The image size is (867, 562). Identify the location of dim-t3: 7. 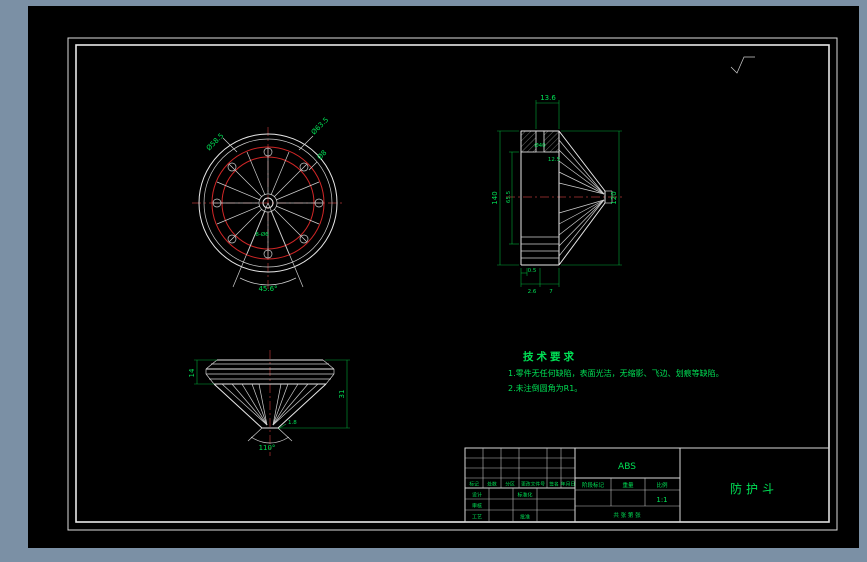
(551, 292).